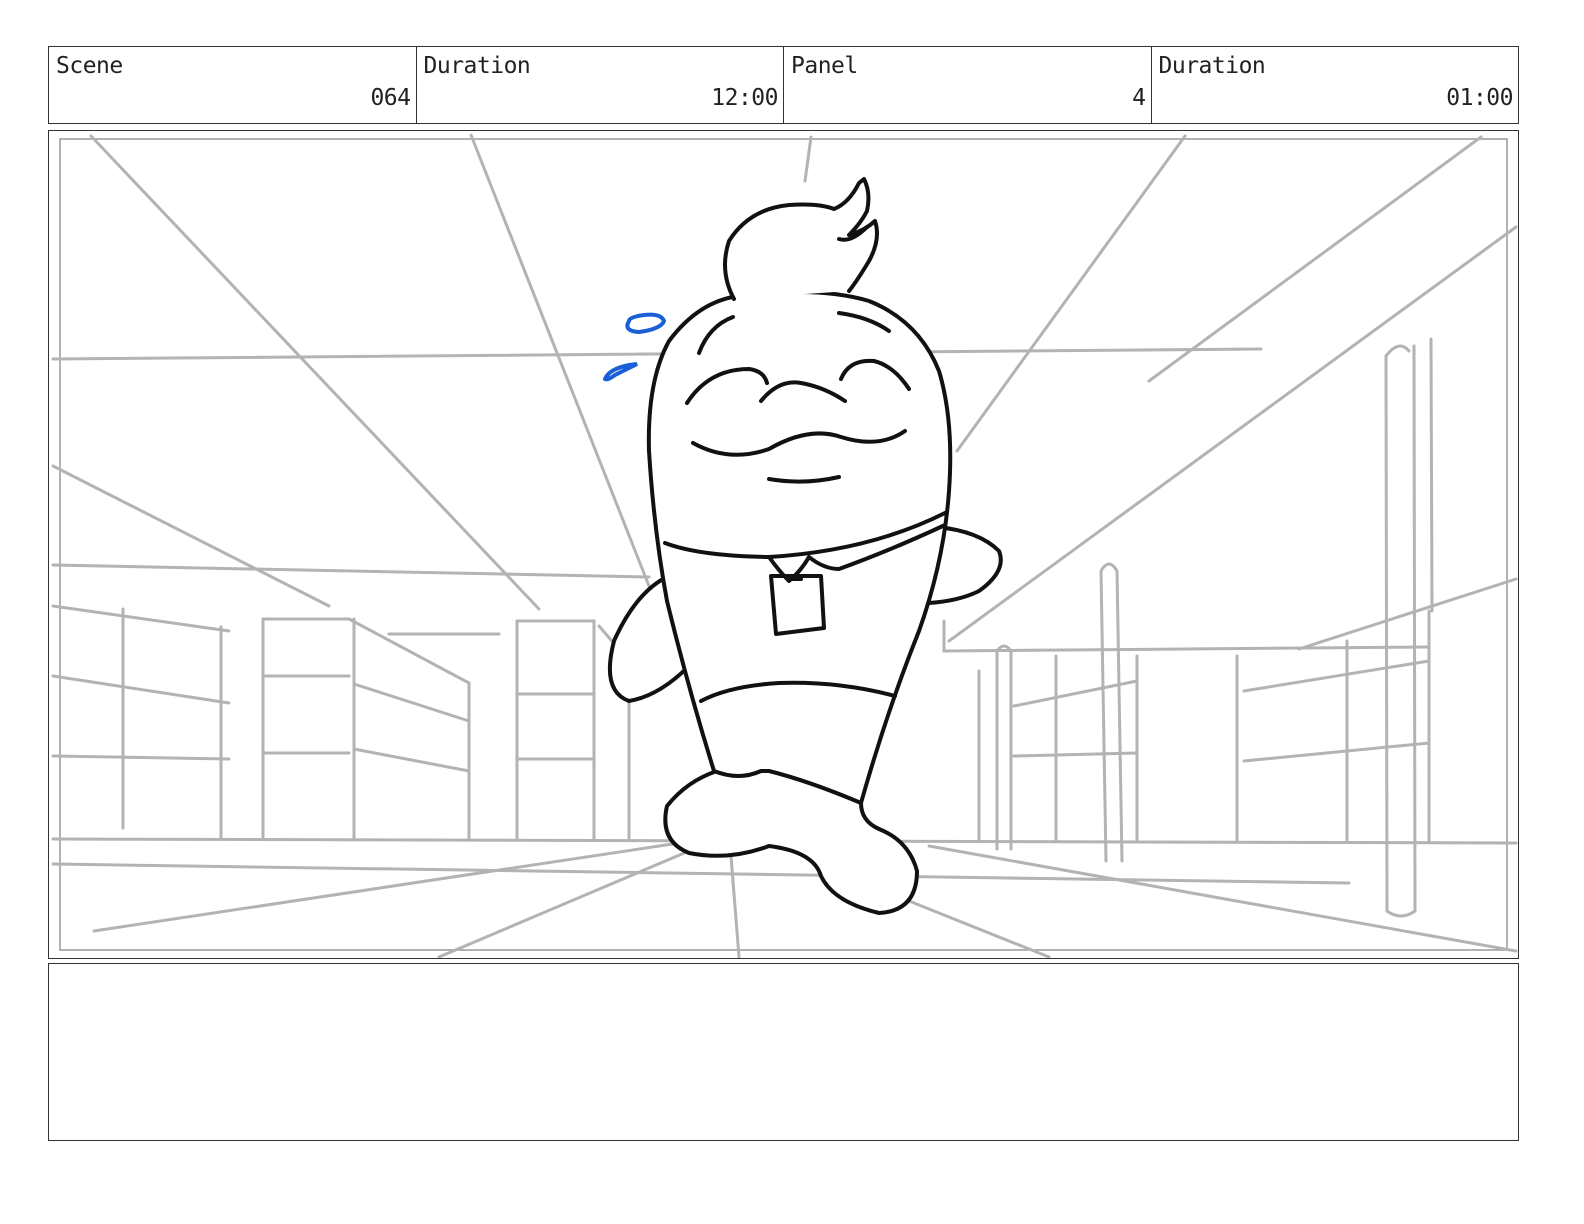 This screenshot has height=1224, width=1584. What do you see at coordinates (1212, 66) in the screenshot?
I see `panel-duration-label: Duration` at bounding box center [1212, 66].